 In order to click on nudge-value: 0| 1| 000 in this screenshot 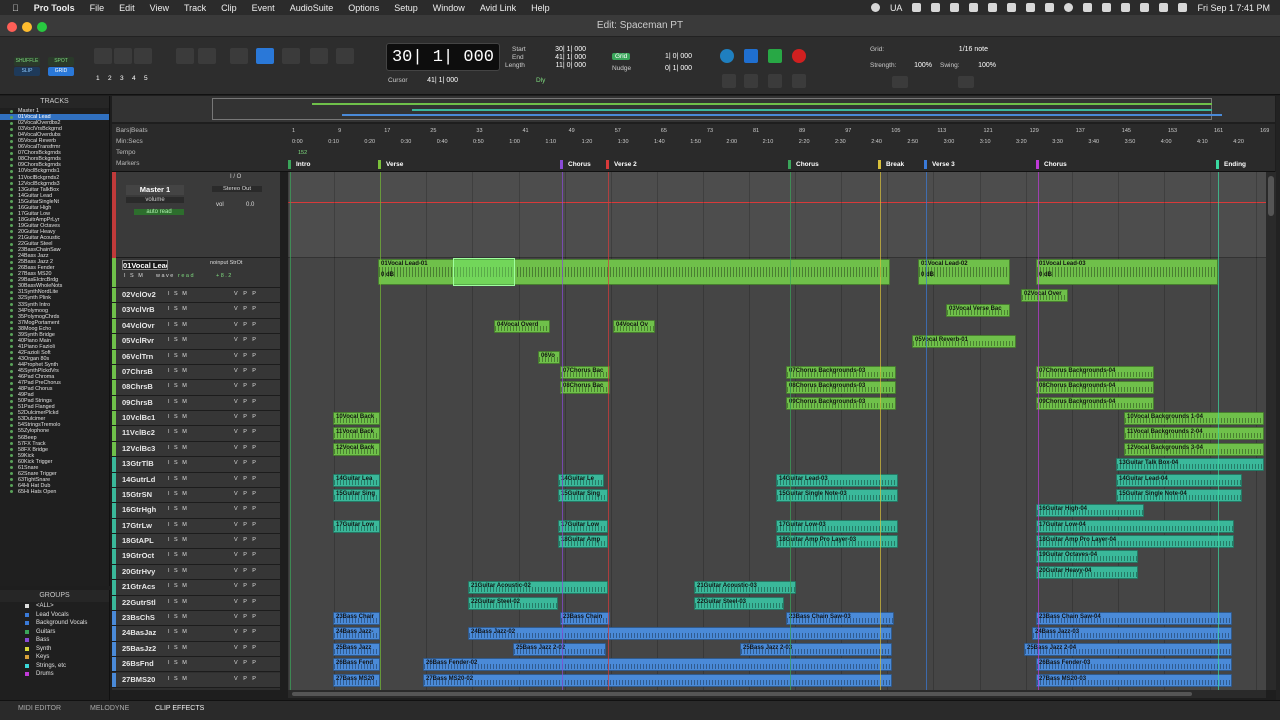, I will do `click(674, 68)`.